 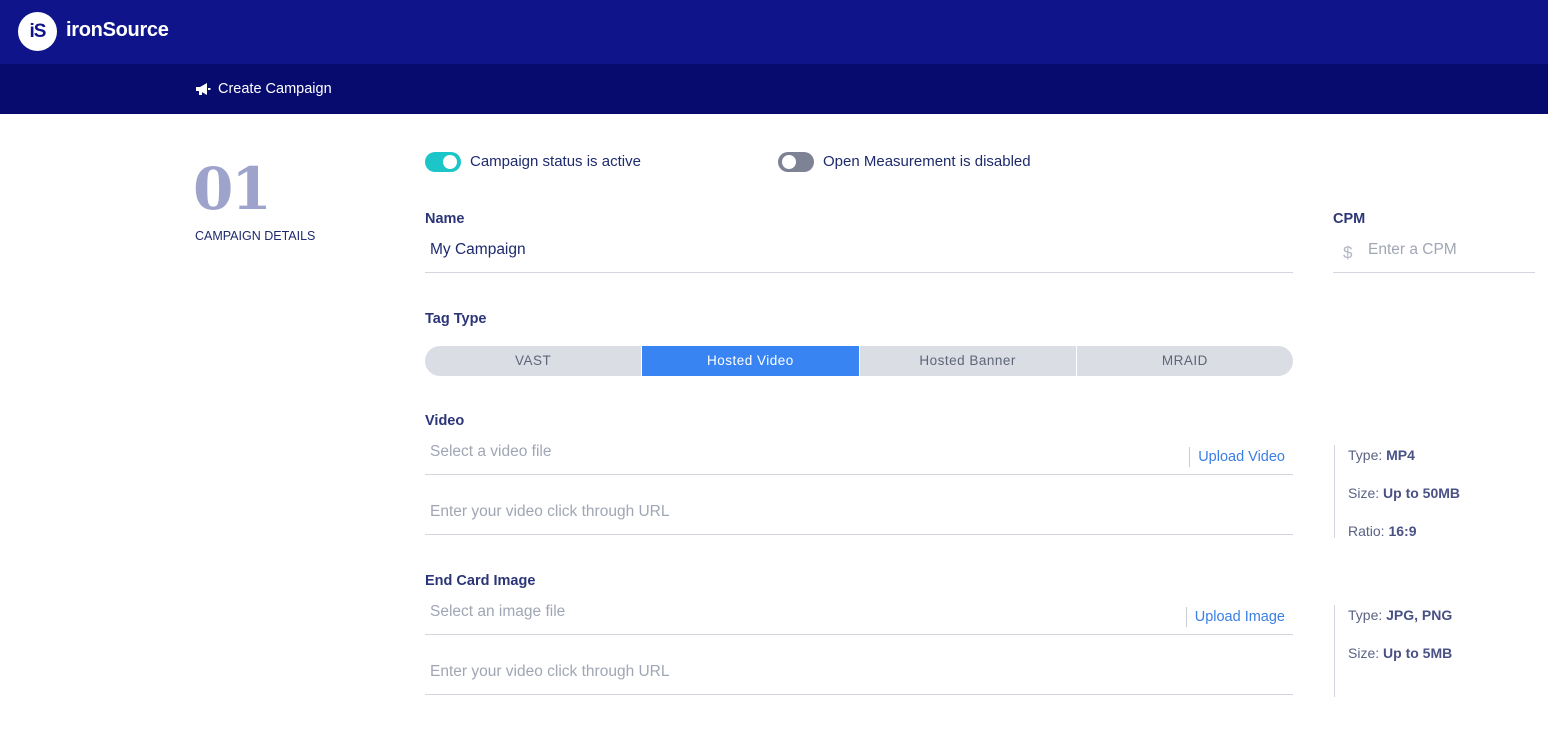 What do you see at coordinates (1381, 455) in the screenshot?
I see `video-spec-type: Type: MP4` at bounding box center [1381, 455].